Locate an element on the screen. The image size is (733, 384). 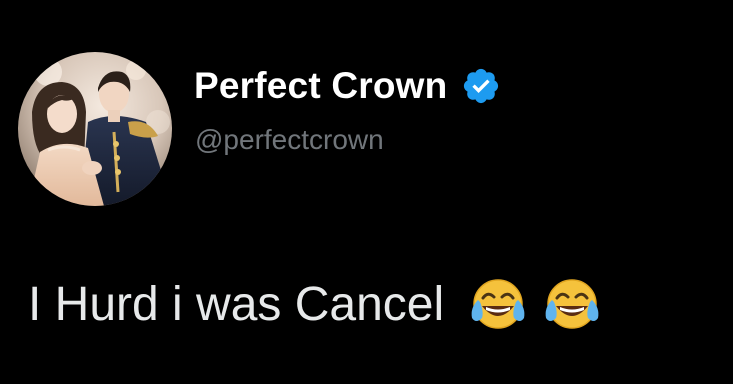
display-name: Perfect Crown is located at coordinates (320, 86).